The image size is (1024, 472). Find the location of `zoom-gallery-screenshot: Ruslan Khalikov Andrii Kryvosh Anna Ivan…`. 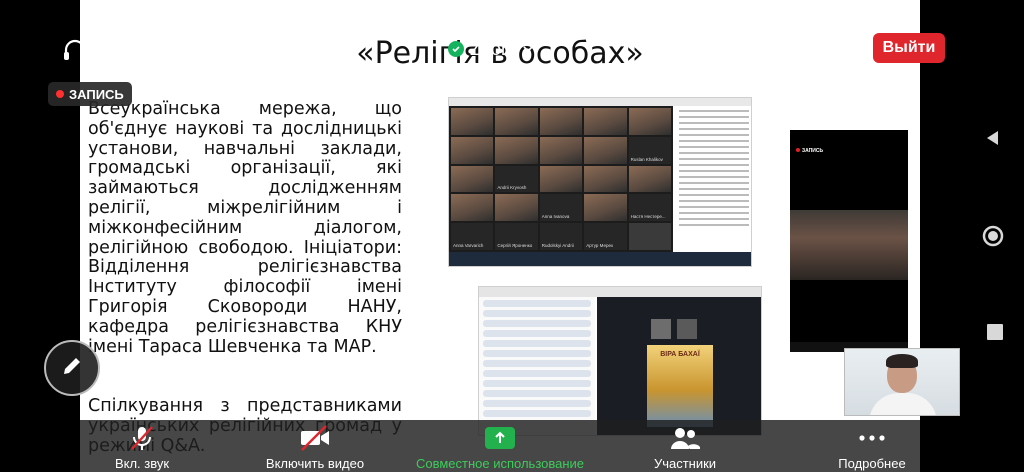

zoom-gallery-screenshot: Ruslan Khalikov Andrii Kryvosh Anna Ivan… is located at coordinates (600, 182).